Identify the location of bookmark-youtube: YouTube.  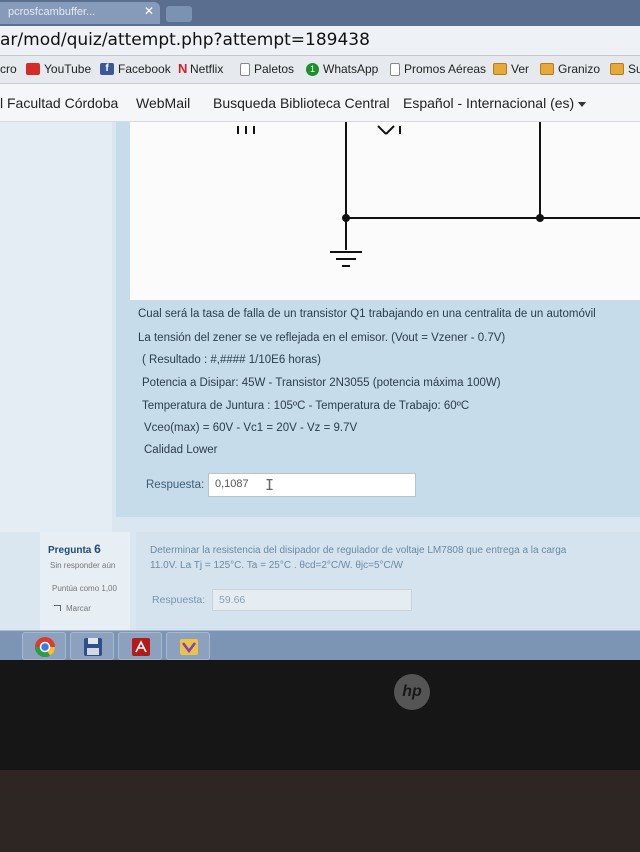
(58, 69).